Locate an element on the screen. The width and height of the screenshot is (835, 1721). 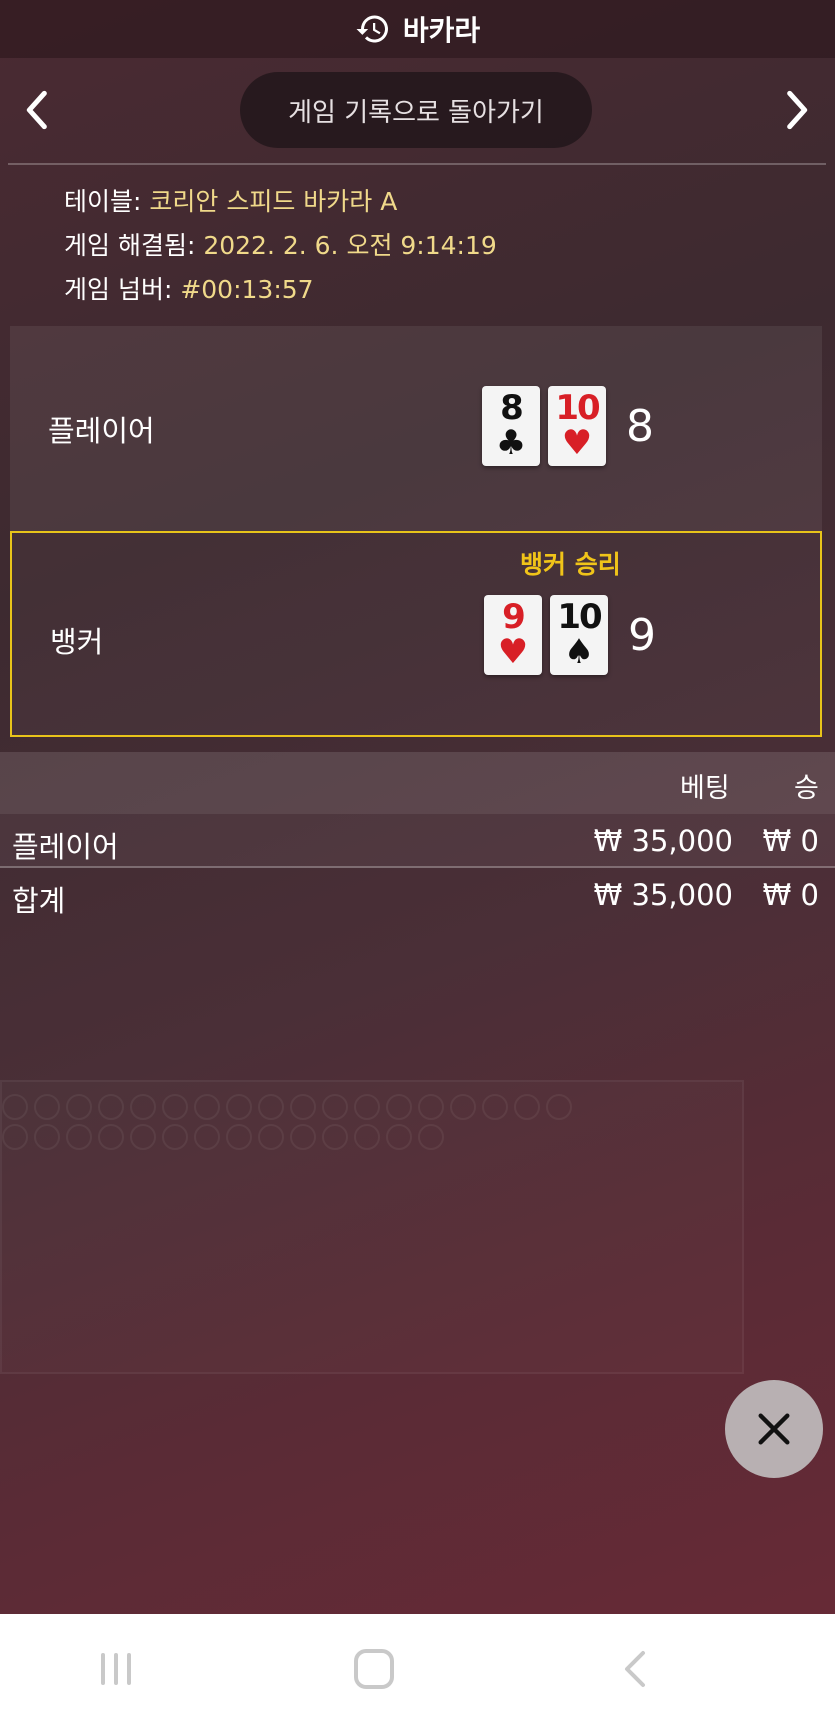
game-number-row: 게임 넘버: #00:13:57 is located at coordinates (280, 290).